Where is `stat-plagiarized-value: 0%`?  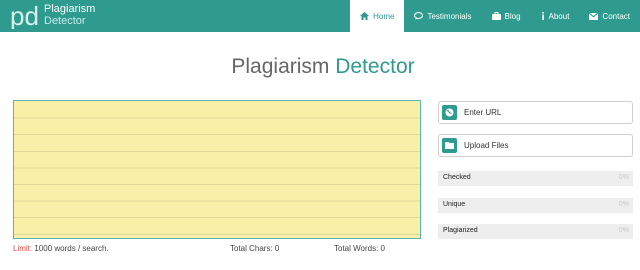 stat-plagiarized-value: 0% is located at coordinates (623, 230).